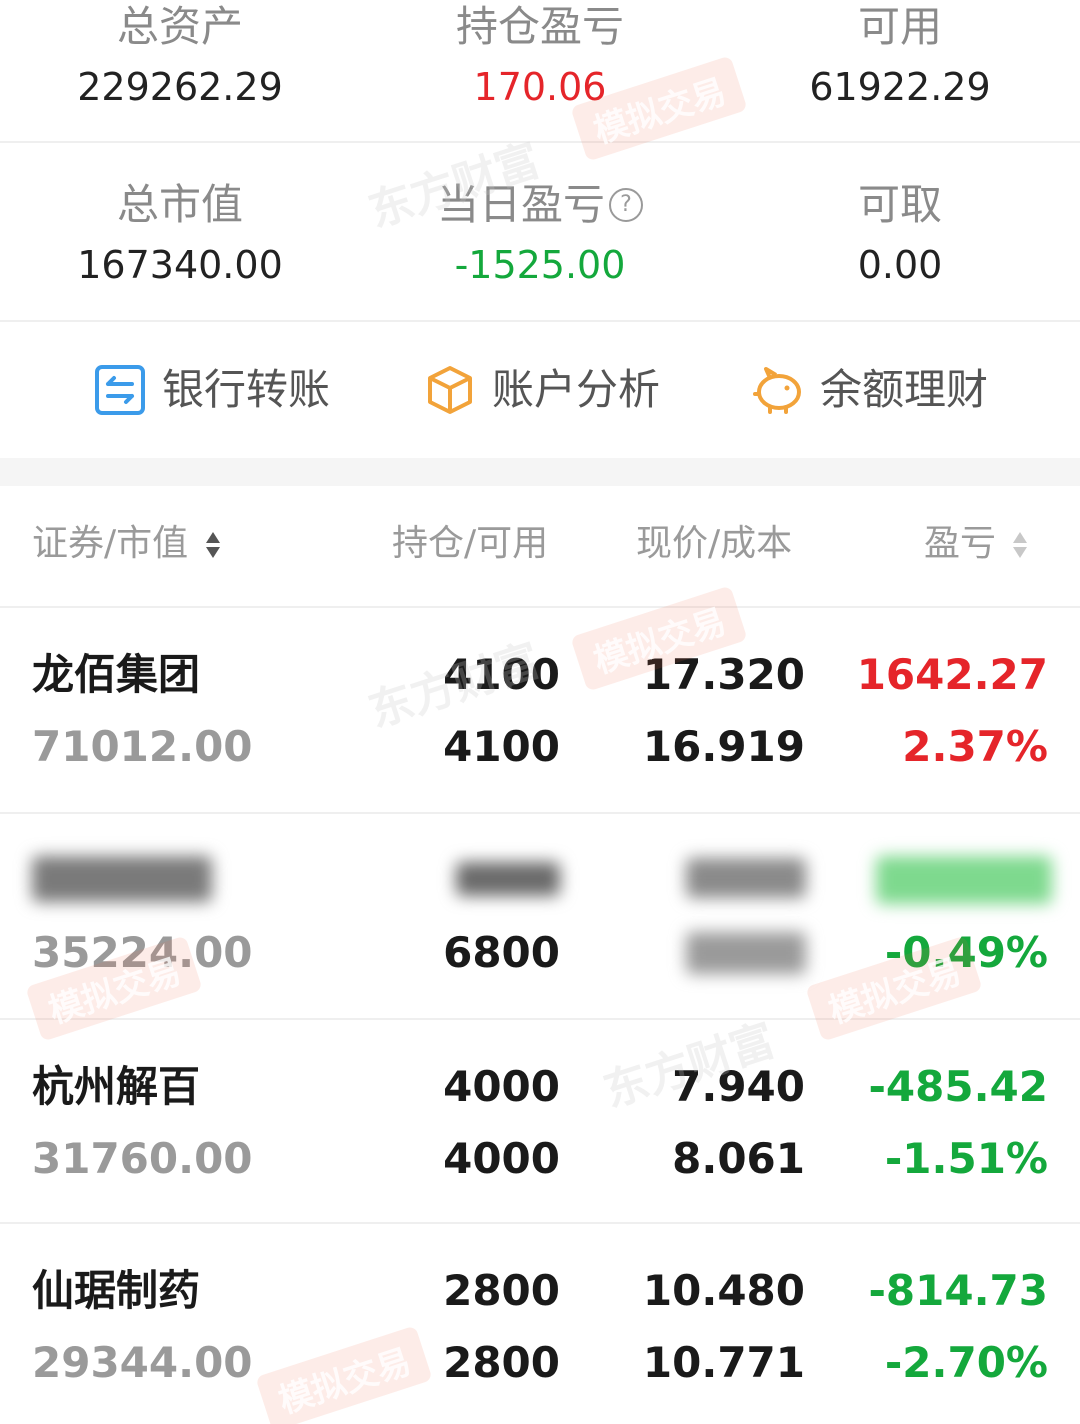 This screenshot has height=1424, width=1080. Describe the element at coordinates (958, 1290) in the screenshot. I see `stock-pnl: -814.73` at that location.